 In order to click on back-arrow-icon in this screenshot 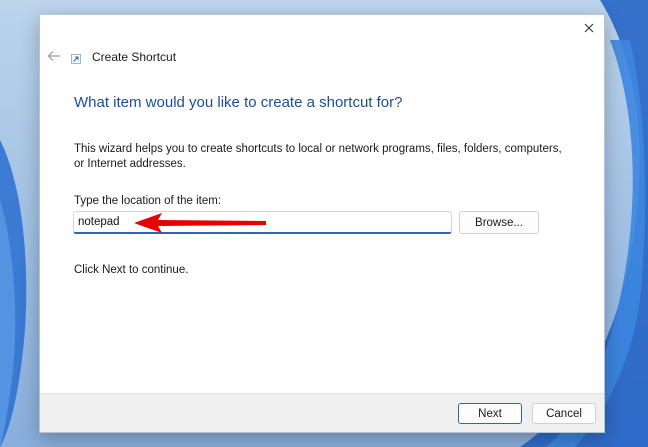, I will do `click(53, 56)`.